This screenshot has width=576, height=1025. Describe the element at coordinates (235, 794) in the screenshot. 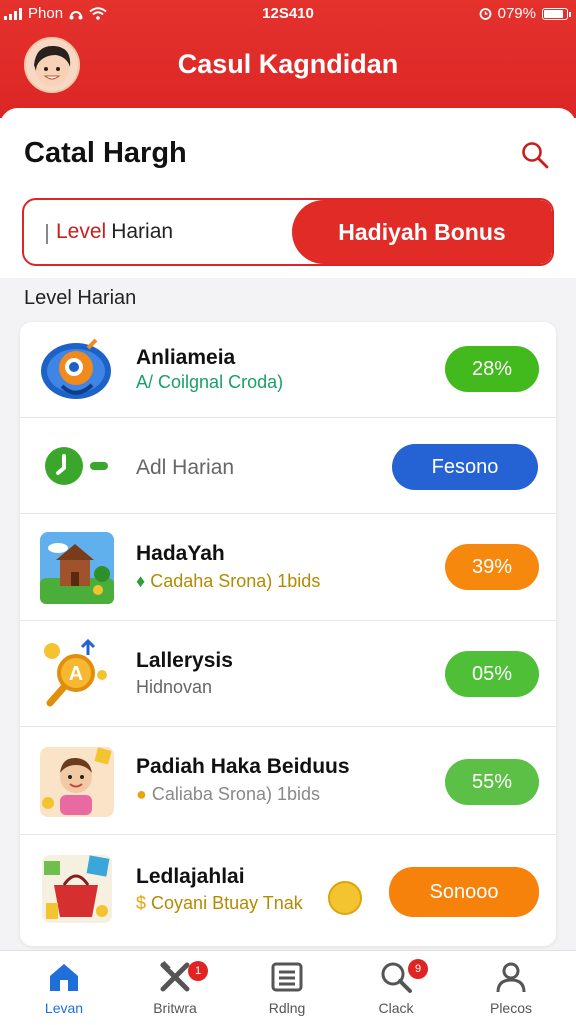

I see `item-subtitle-text: Caliaba Srona) 1bids` at that location.